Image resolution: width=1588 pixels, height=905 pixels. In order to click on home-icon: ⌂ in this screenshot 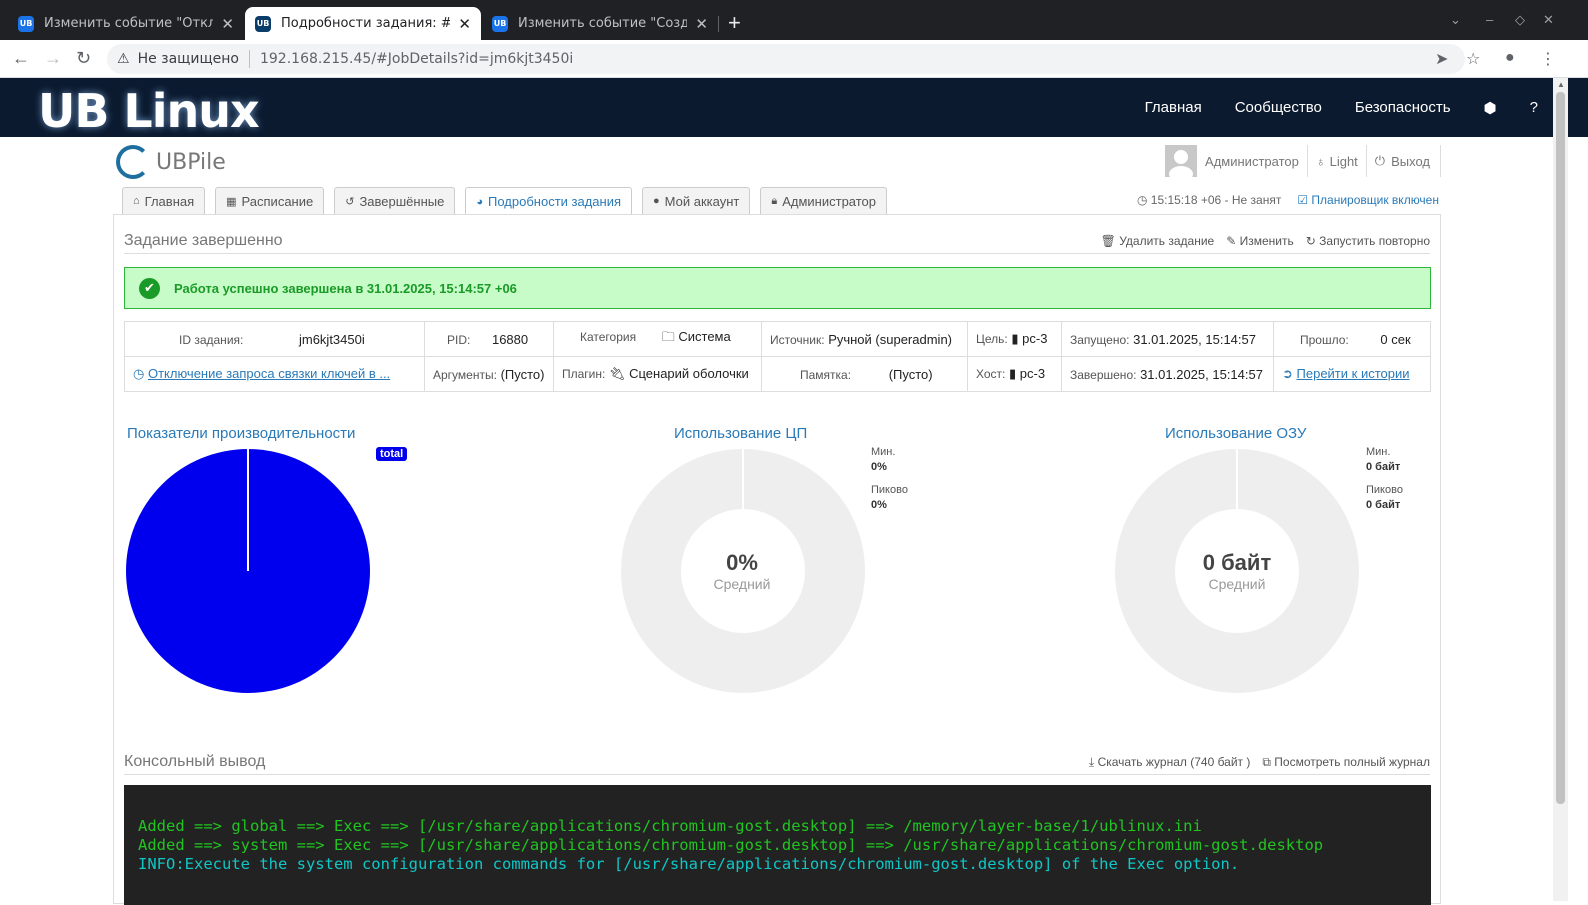, I will do `click(136, 201)`.